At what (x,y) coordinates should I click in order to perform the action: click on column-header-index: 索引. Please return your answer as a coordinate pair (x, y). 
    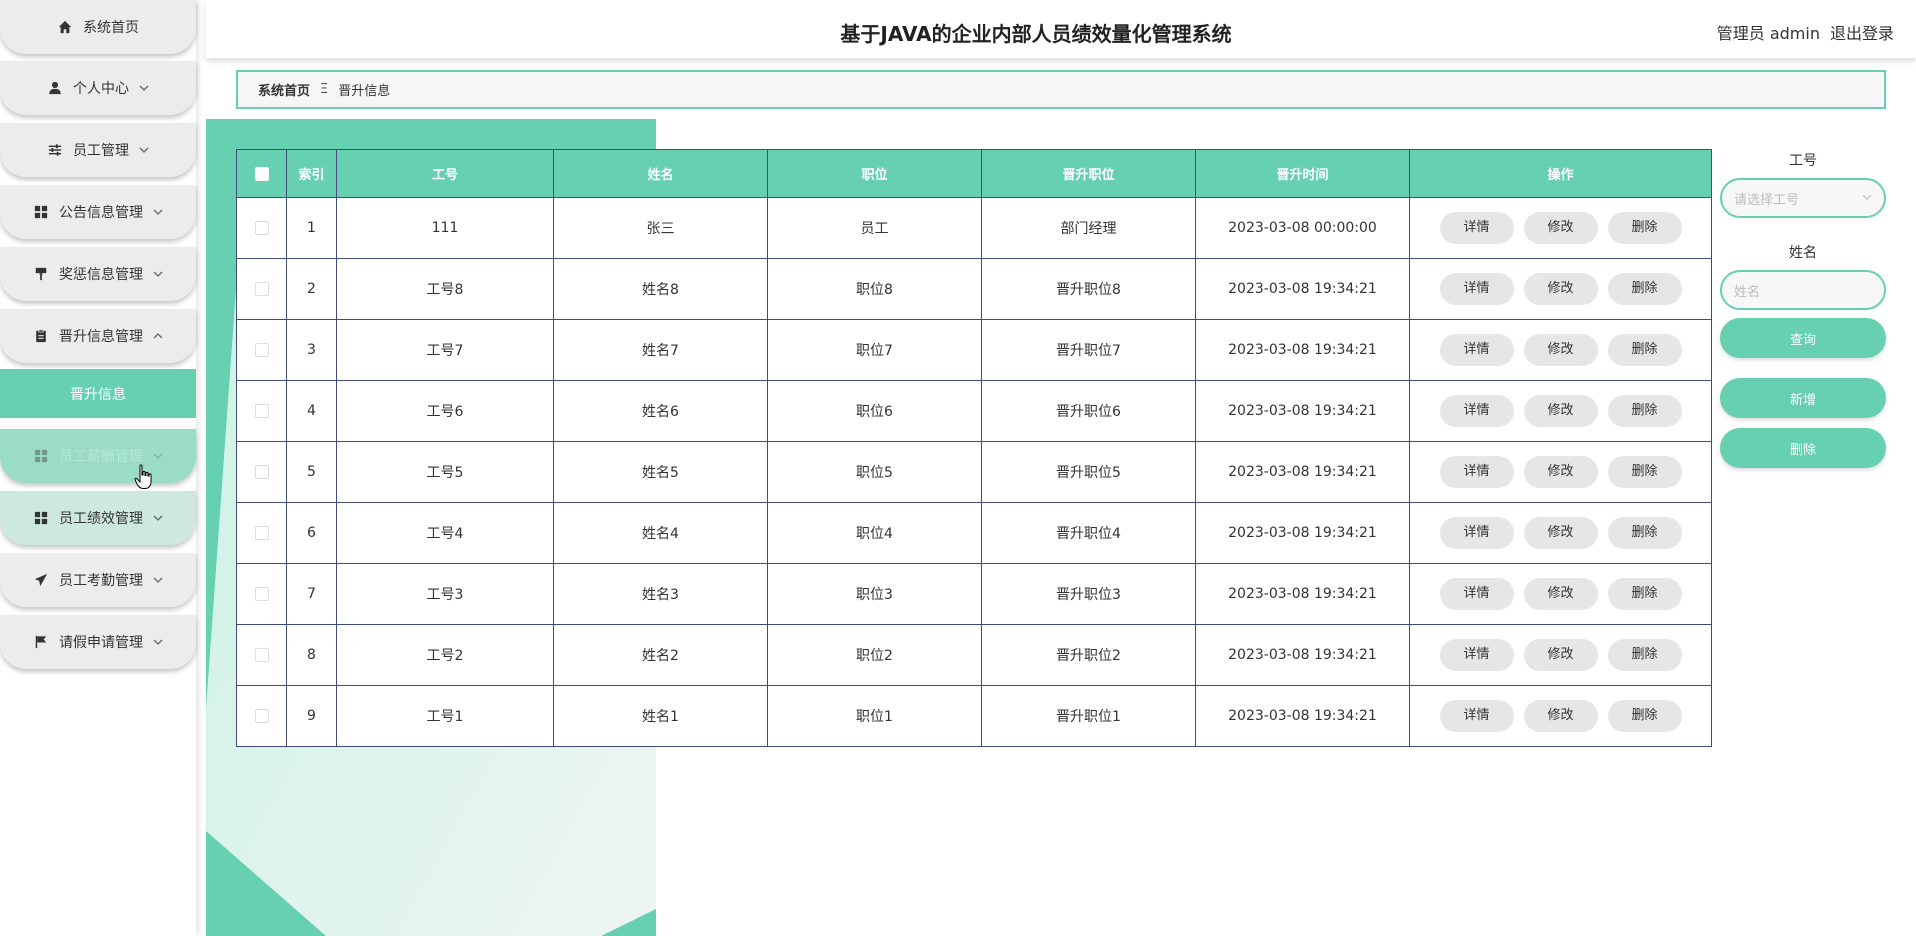
    Looking at the image, I should click on (311, 173).